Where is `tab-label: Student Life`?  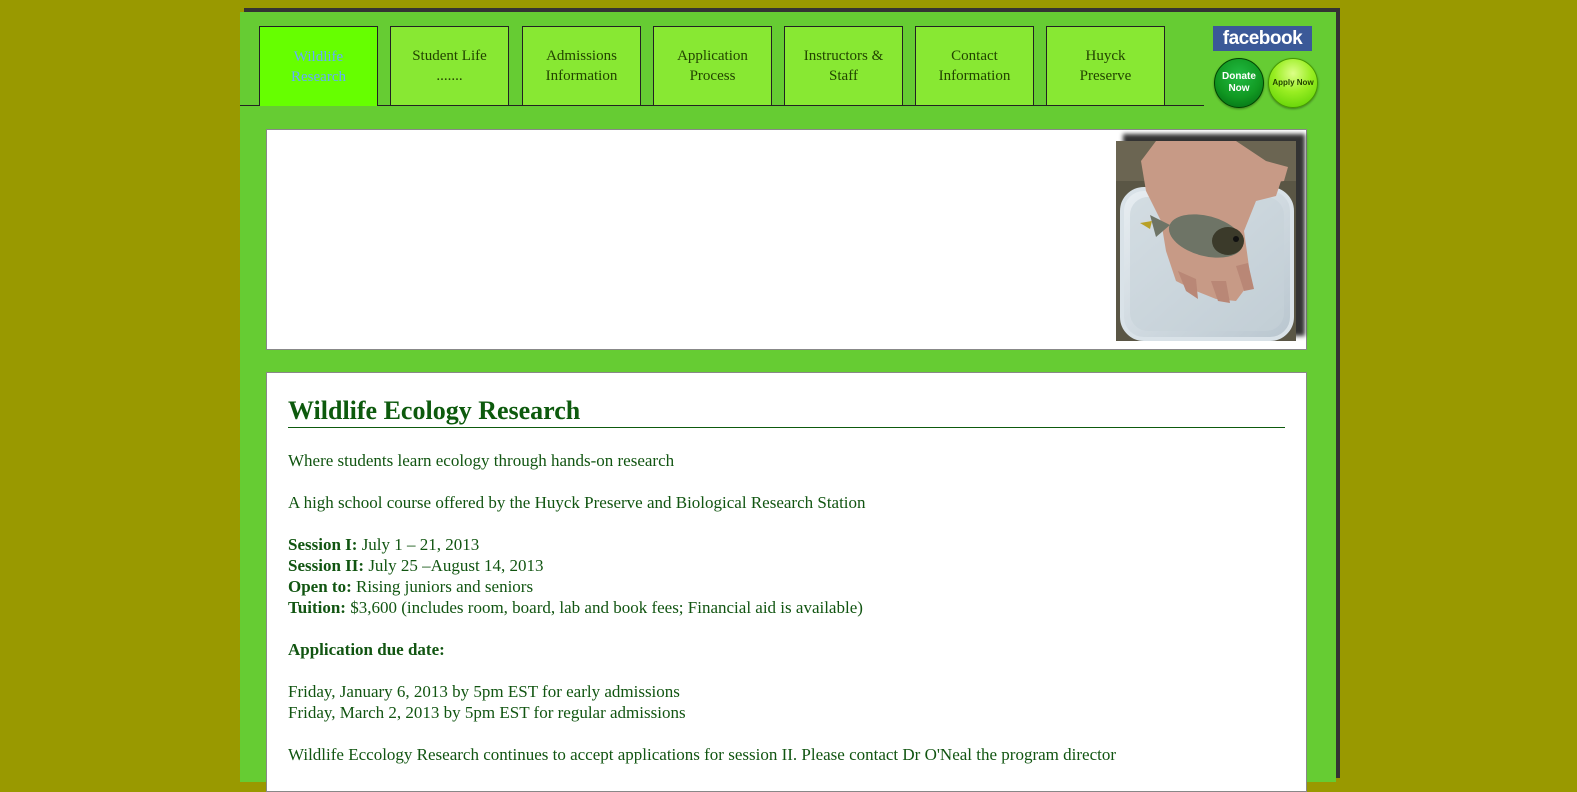
tab-label: Student Life is located at coordinates (449, 56).